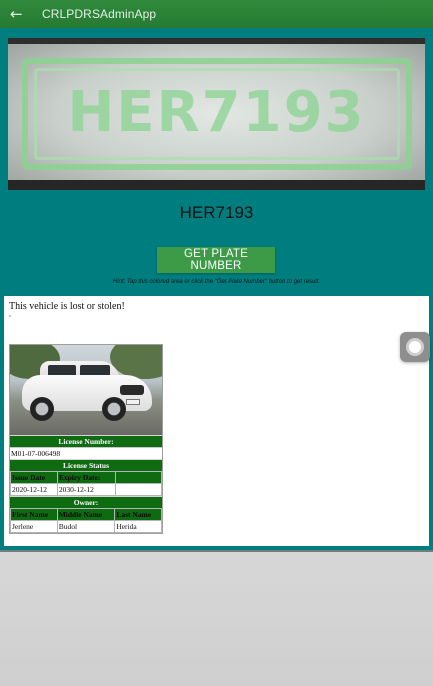 This screenshot has height=686, width=433. Describe the element at coordinates (138, 514) in the screenshot. I see `last-name-header: Last Name` at that location.